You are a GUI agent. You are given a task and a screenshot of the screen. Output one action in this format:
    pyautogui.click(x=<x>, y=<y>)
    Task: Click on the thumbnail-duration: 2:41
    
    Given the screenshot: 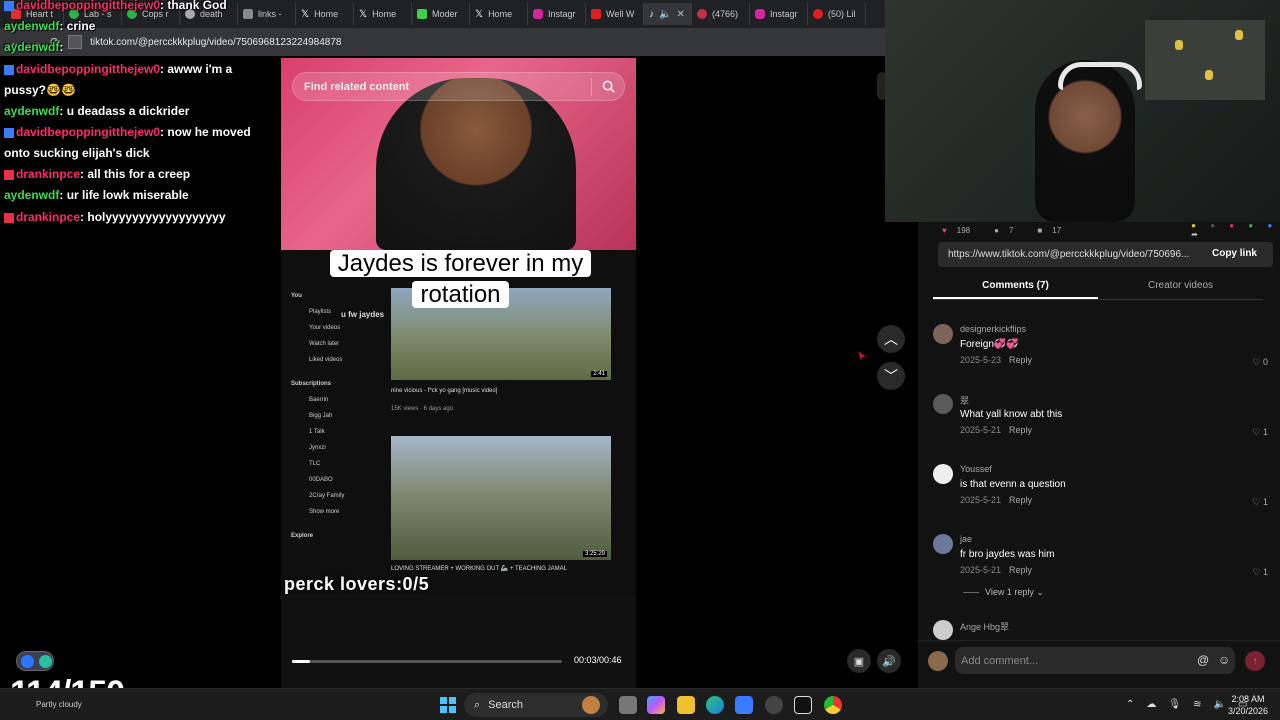 What is the action you would take?
    pyautogui.click(x=599, y=374)
    